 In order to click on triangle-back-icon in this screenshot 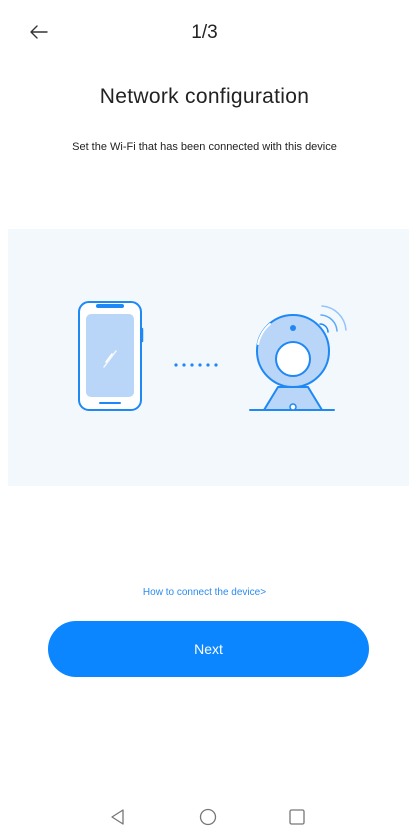, I will do `click(117, 817)`.